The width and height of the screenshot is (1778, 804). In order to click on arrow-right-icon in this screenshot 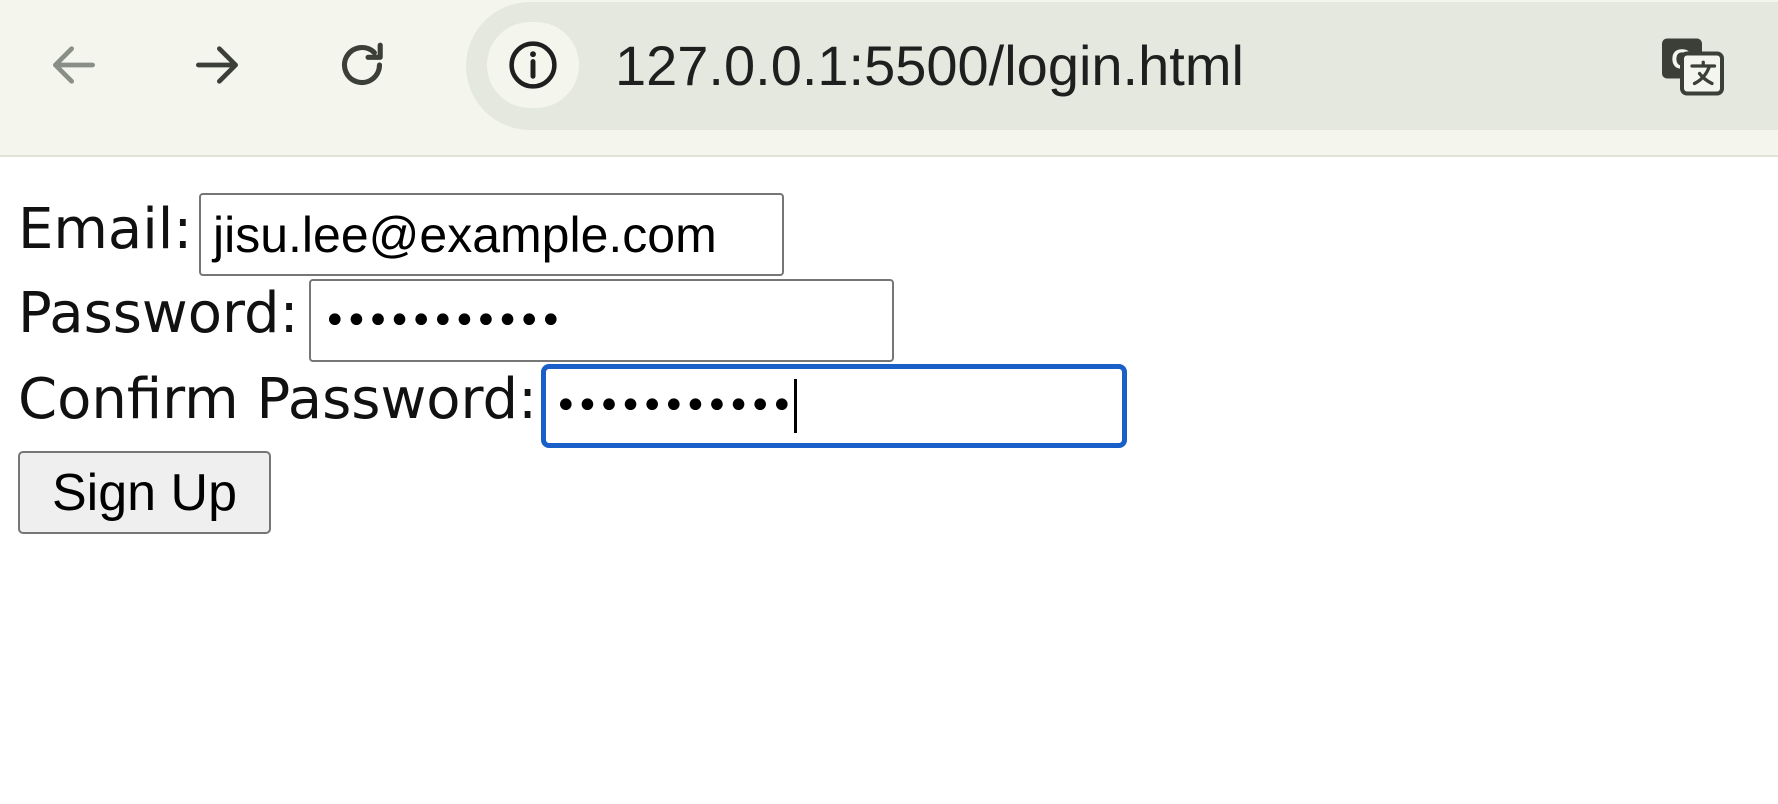, I will do `click(217, 65)`.